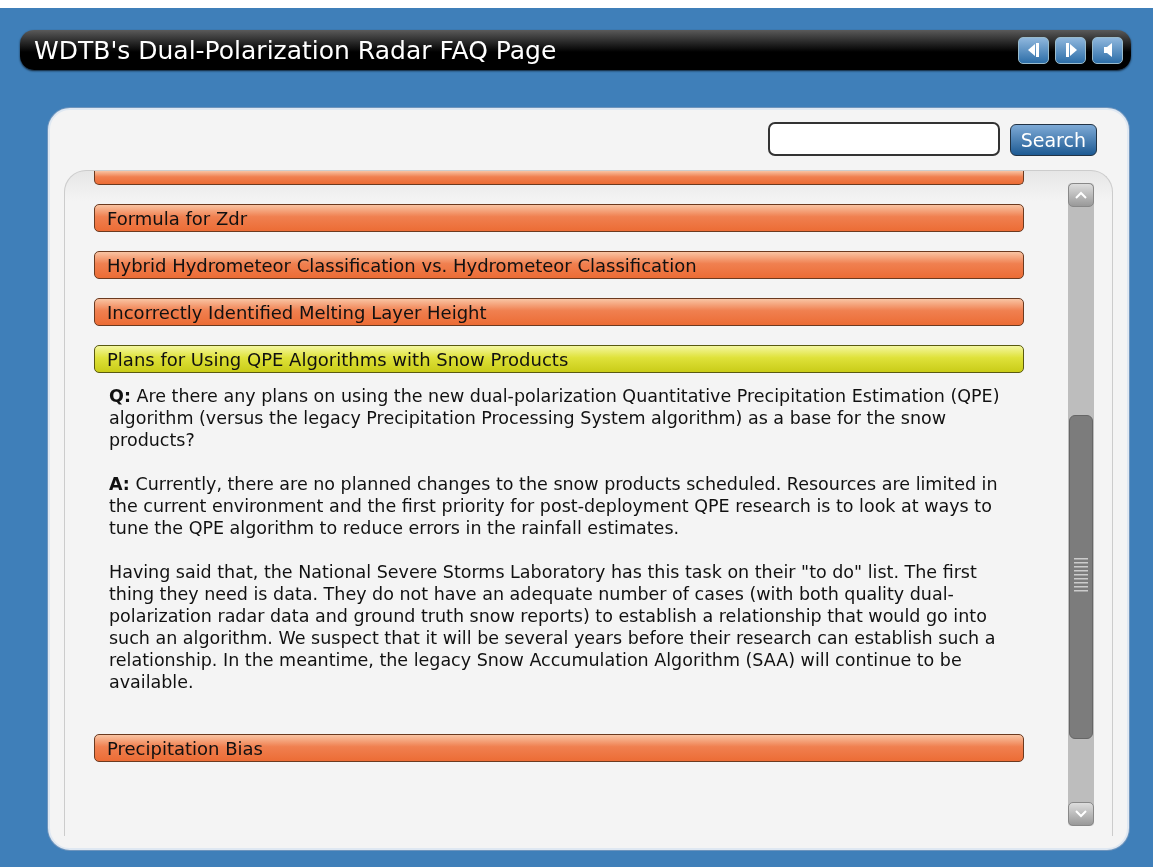 Image resolution: width=1153 pixels, height=867 pixels. I want to click on answer-paragraph: Having said that, the National Severe Storms Laboratory has this task on their "to do" list. The first thing they need is data. They do not have an adequate number of cases (with both quality dual-polarization radar data and ground truth snow reports) to establish a relationship that would go into such an algorithm. We suspect that it will be several years before their research can establish such a relationship. In the meantime, the legacy Snow Accumulation Algorithm (SAA) will continue to be available., so click(553, 627).